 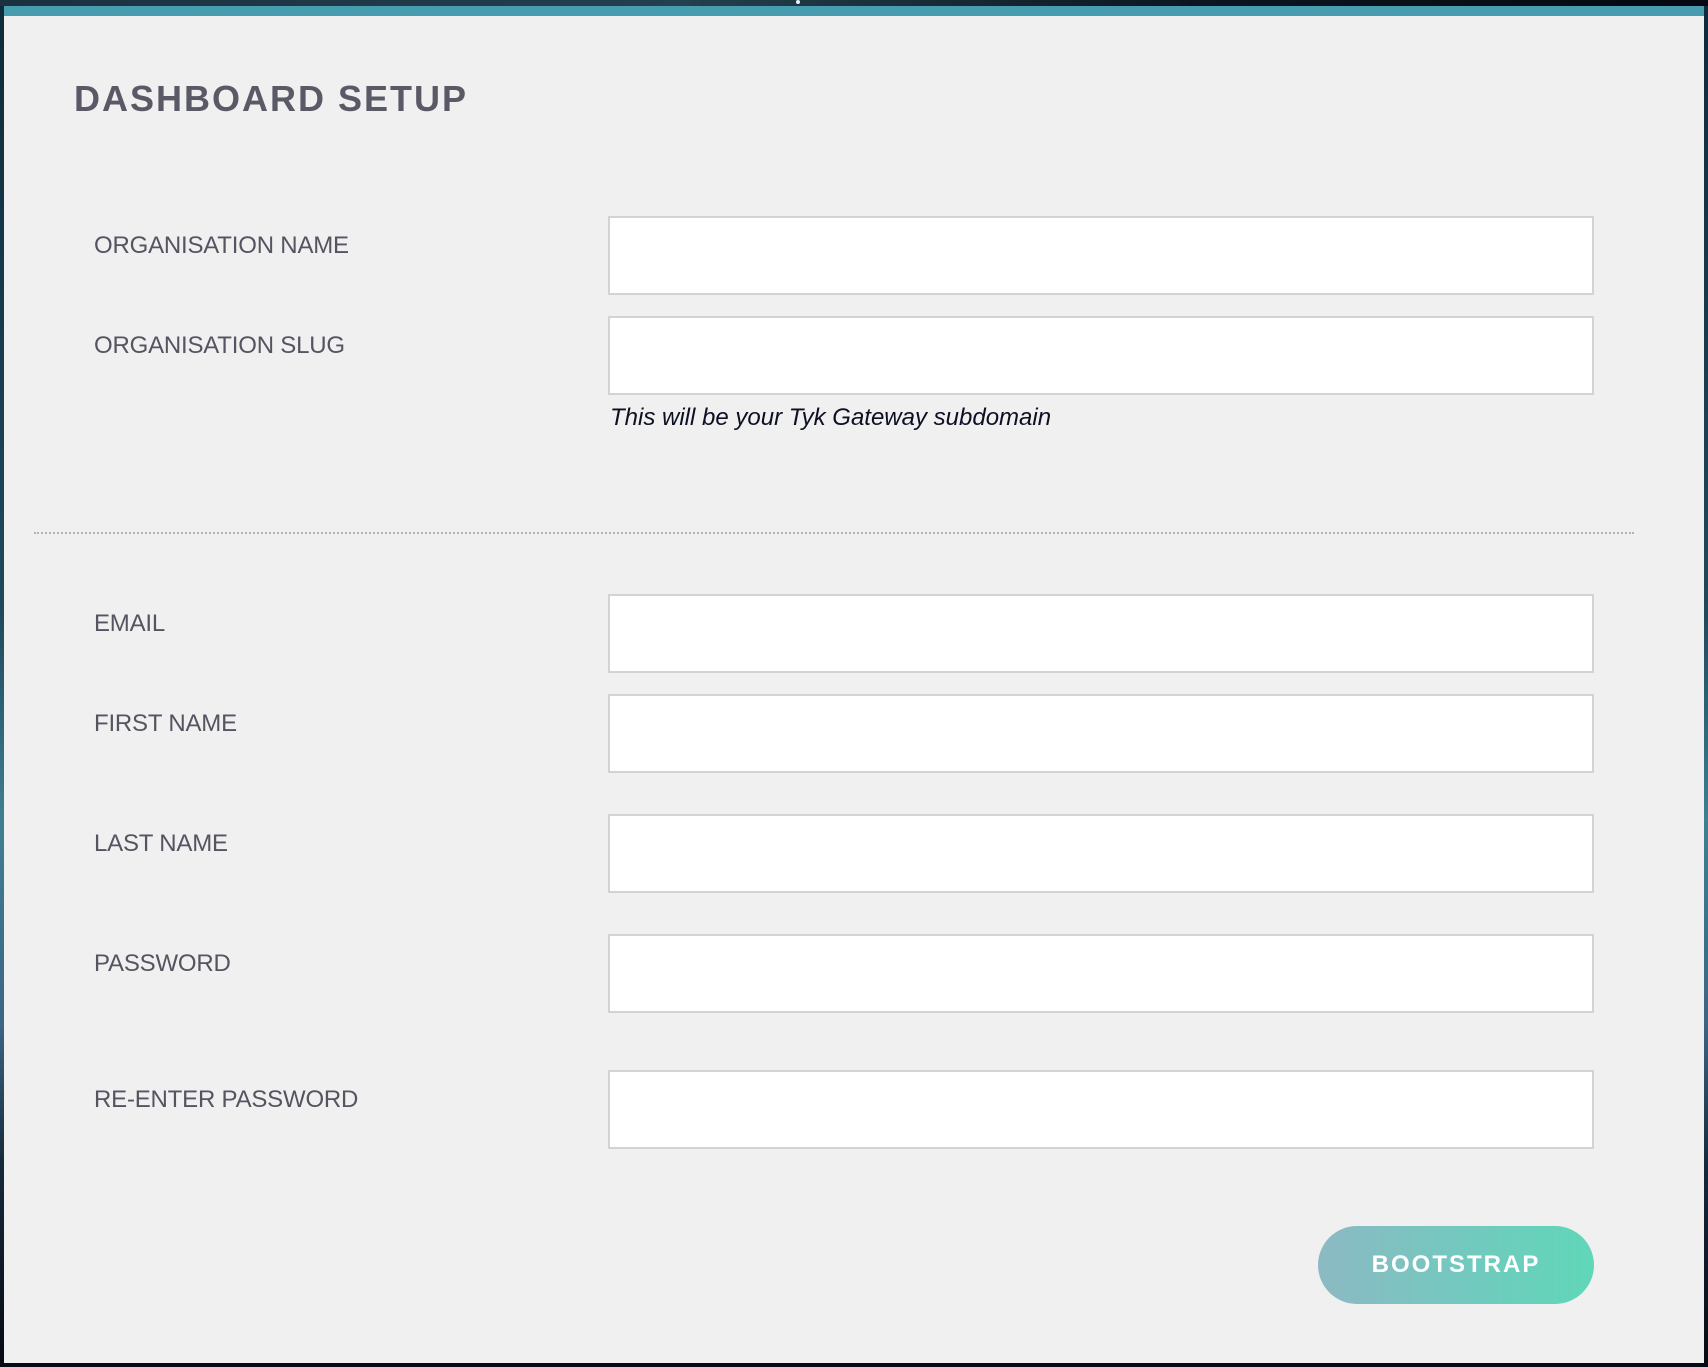 What do you see at coordinates (834, 533) in the screenshot?
I see `section-divider` at bounding box center [834, 533].